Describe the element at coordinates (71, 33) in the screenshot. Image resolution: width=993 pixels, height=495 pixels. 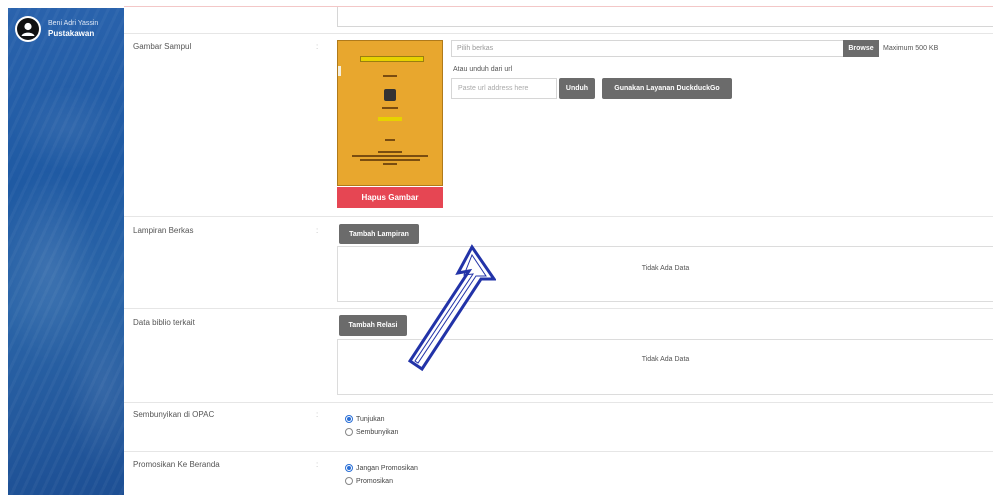
I see `user-role: Pustakawan` at that location.